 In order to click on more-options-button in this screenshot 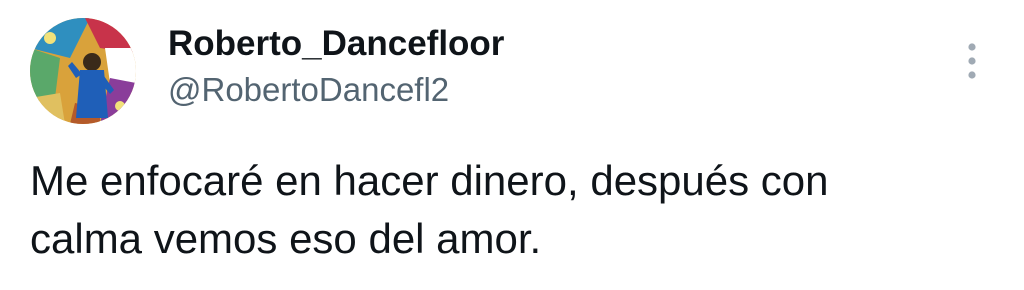, I will do `click(972, 61)`.